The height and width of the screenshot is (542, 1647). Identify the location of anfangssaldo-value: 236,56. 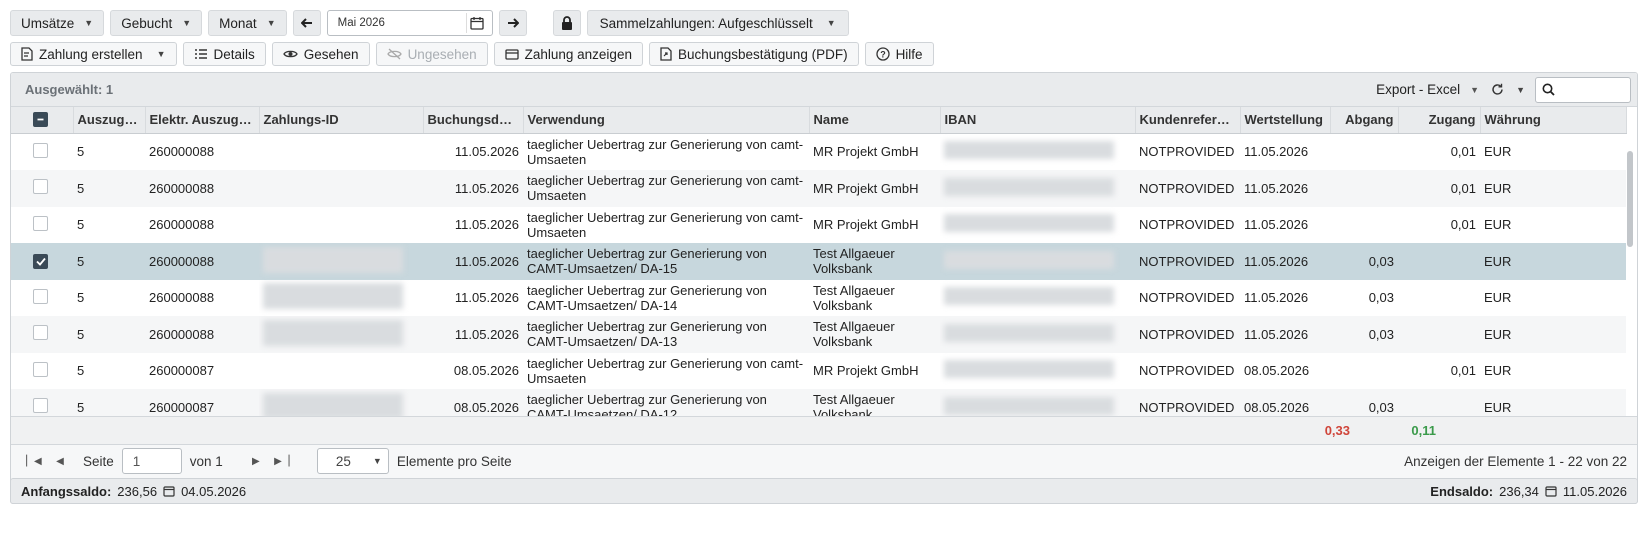
(137, 491).